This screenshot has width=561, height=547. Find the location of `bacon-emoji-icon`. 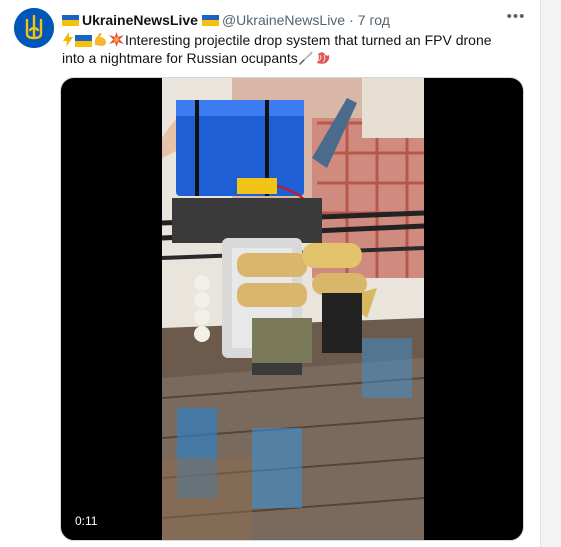

bacon-emoji-icon is located at coordinates (323, 58).